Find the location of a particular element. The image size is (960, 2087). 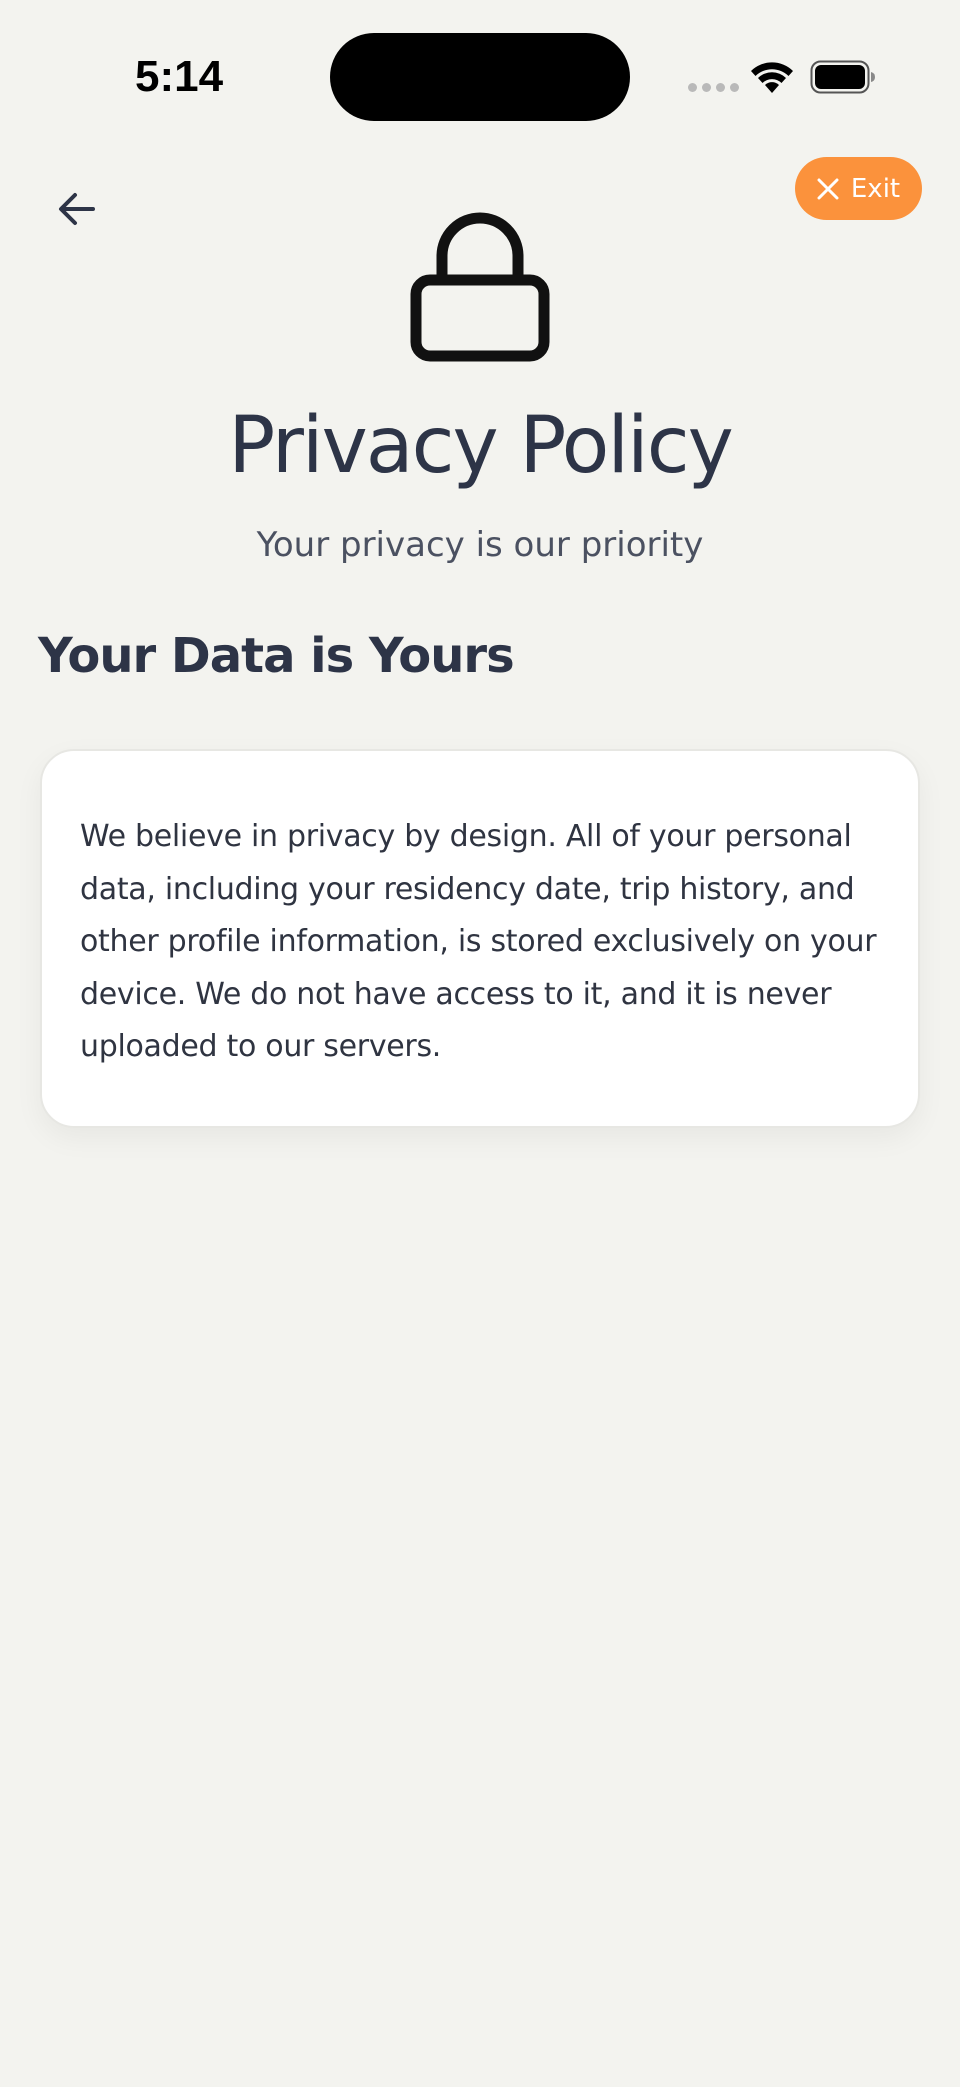

status-bar: 5:14 is located at coordinates (480, 75).